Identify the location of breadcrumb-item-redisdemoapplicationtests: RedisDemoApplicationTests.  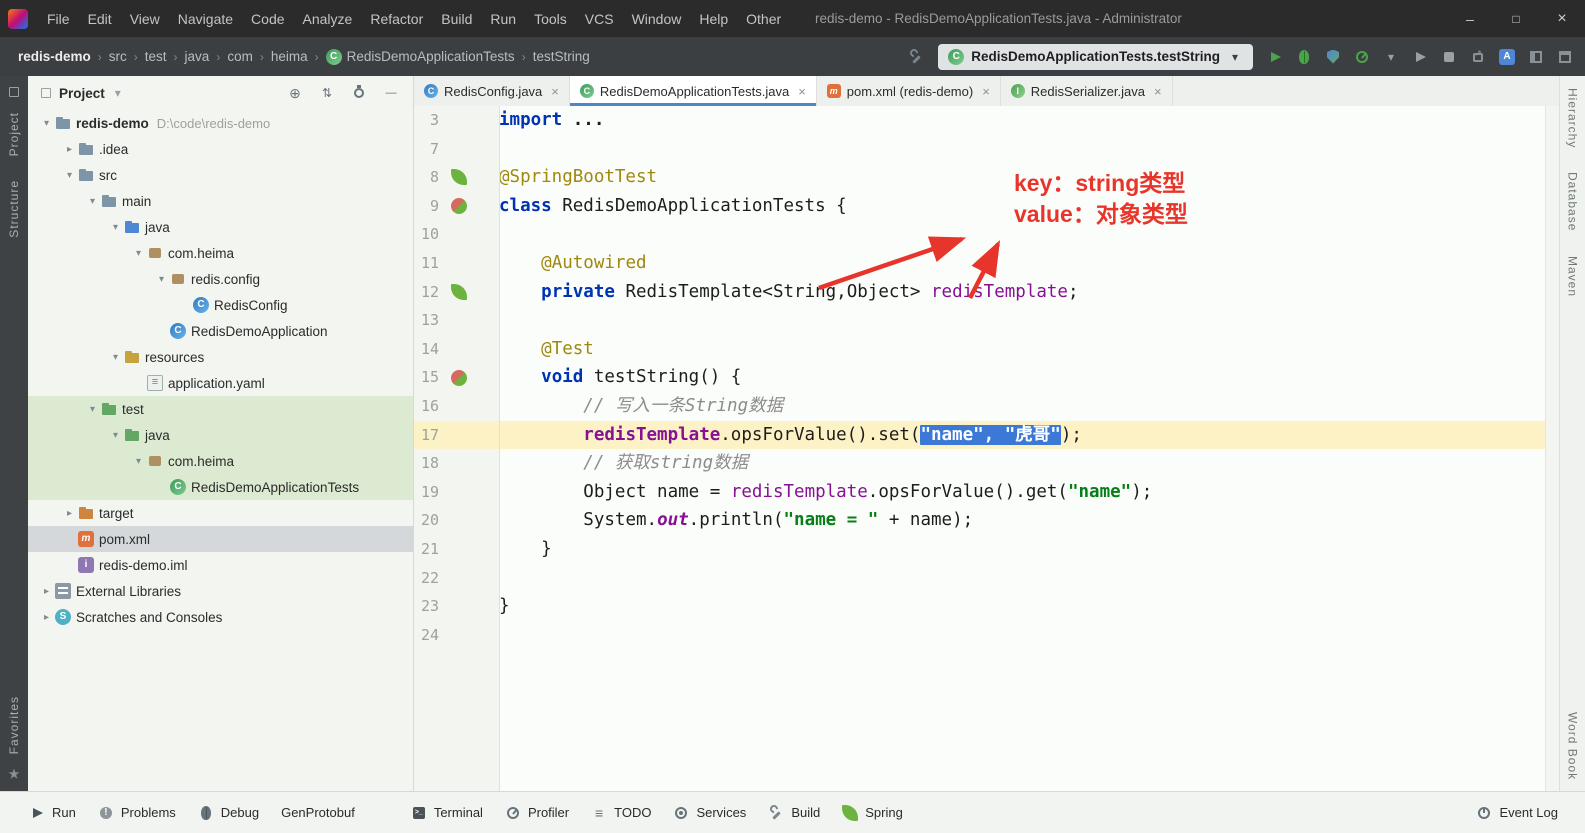
(420, 56).